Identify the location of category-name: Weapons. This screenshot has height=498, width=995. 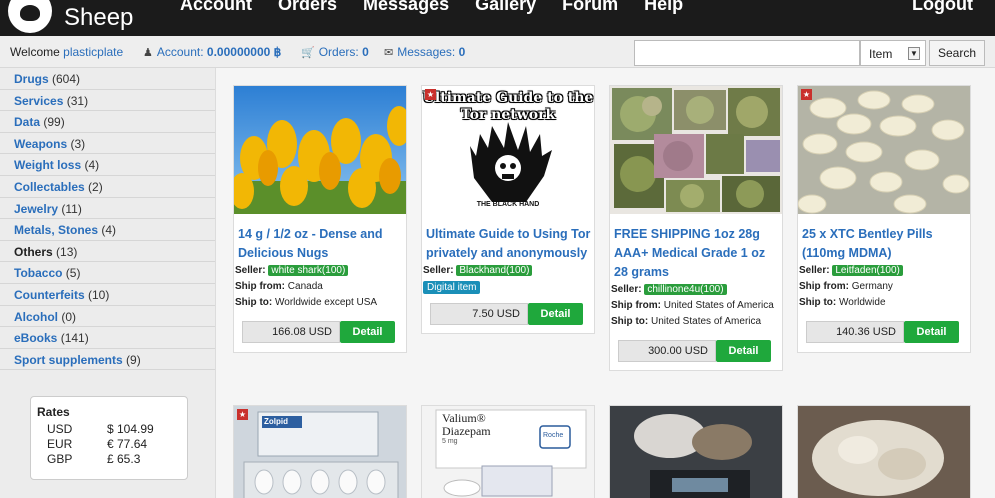
(40, 144).